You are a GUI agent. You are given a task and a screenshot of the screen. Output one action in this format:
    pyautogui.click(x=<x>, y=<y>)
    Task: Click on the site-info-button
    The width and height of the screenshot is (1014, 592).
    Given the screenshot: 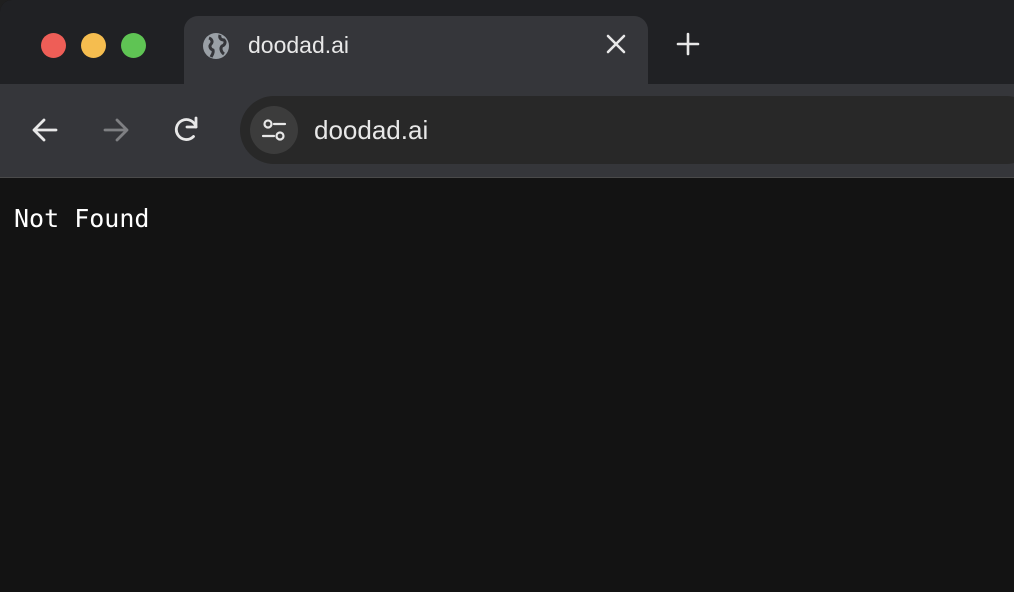 What is the action you would take?
    pyautogui.click(x=274, y=130)
    